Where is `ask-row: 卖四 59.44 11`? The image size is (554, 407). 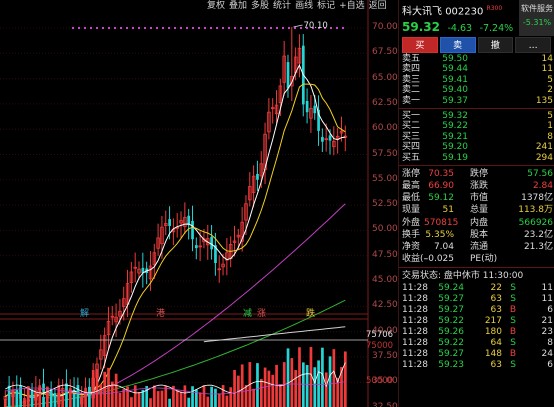 ask-row: 卖四 59.44 11 is located at coordinates (476, 69).